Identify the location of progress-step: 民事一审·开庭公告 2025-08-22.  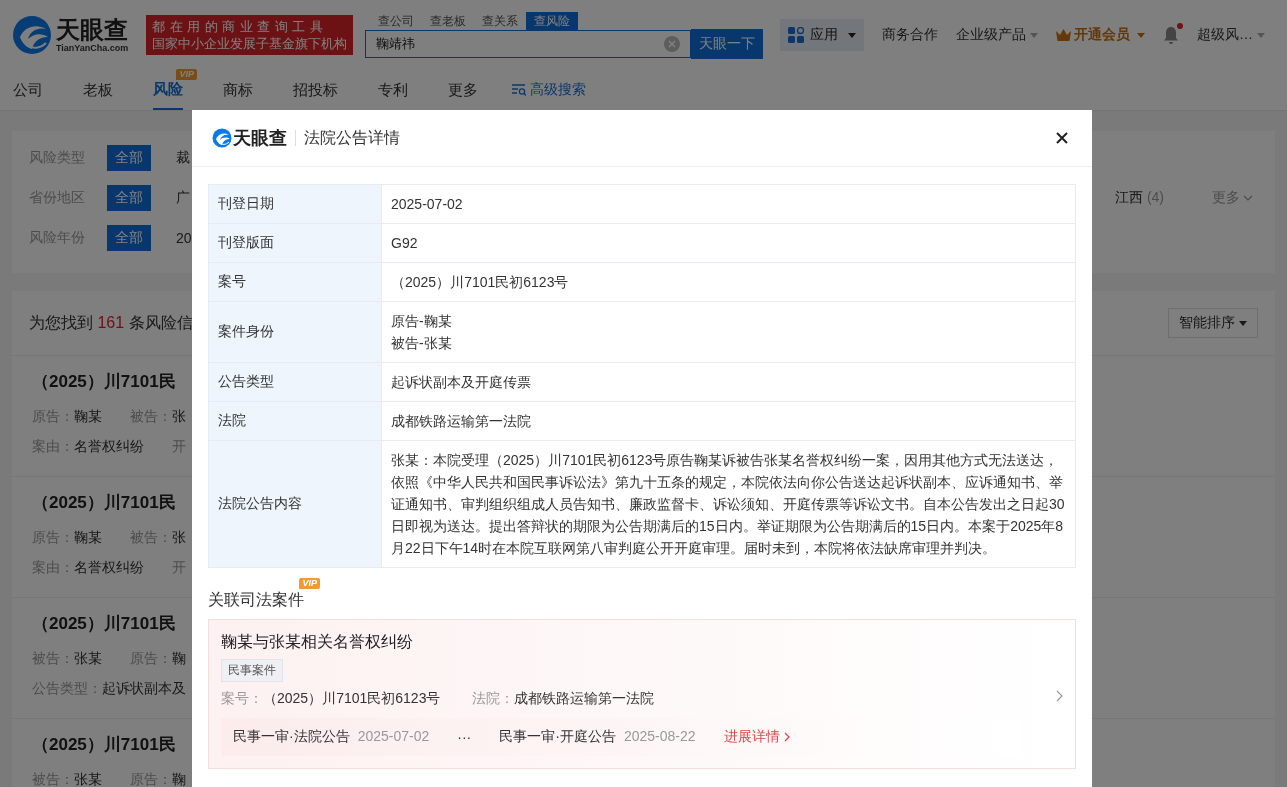
(597, 737).